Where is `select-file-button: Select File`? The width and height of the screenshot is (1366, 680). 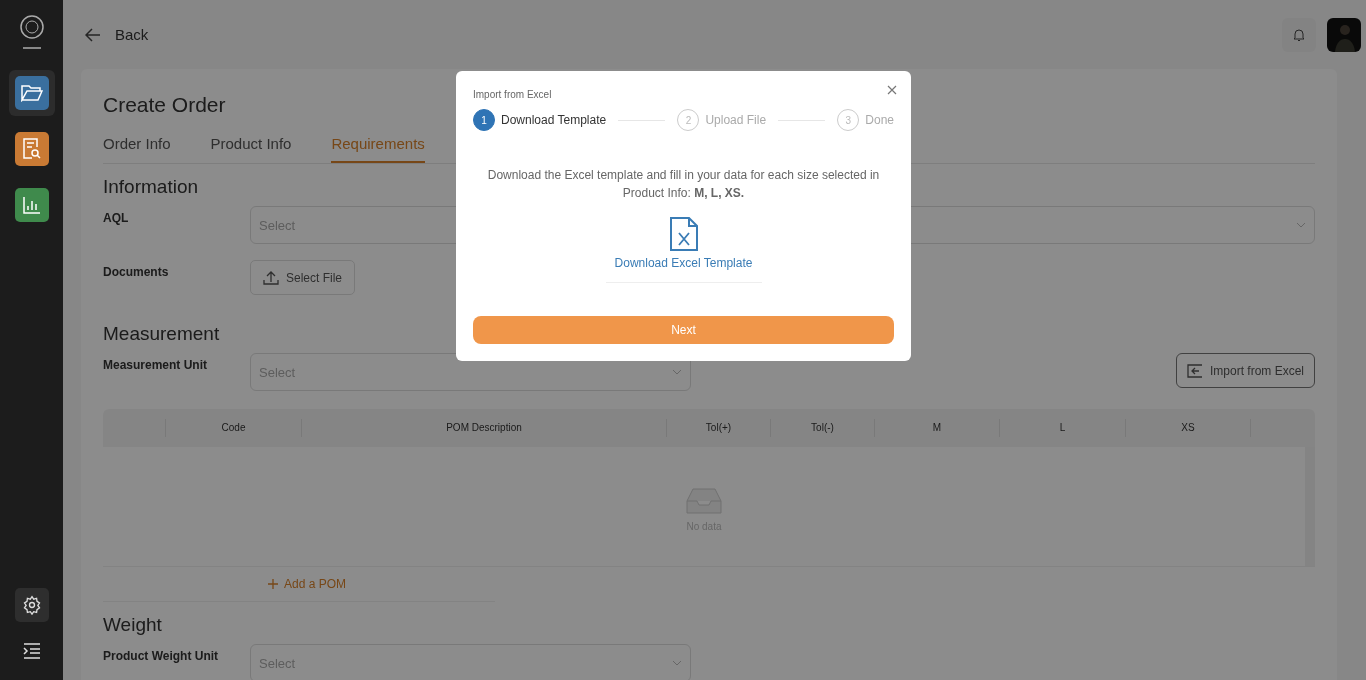 select-file-button: Select File is located at coordinates (303, 277).